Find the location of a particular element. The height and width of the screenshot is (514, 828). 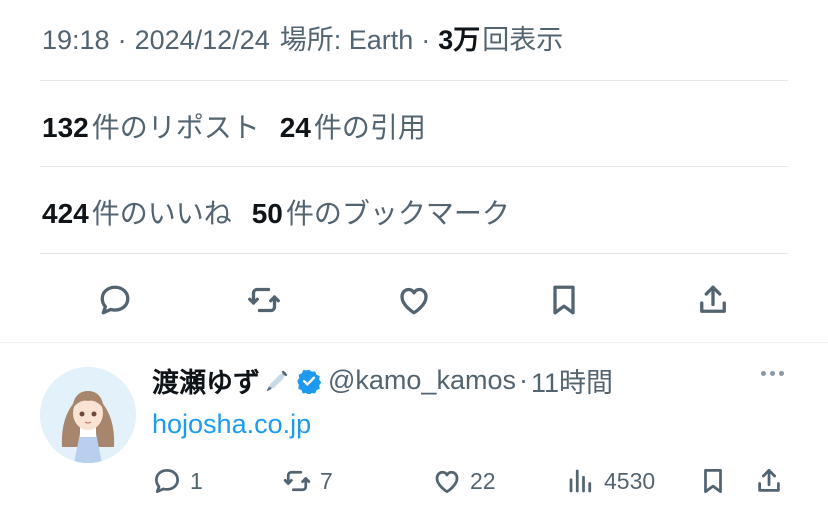

share-button is located at coordinates (713, 300).